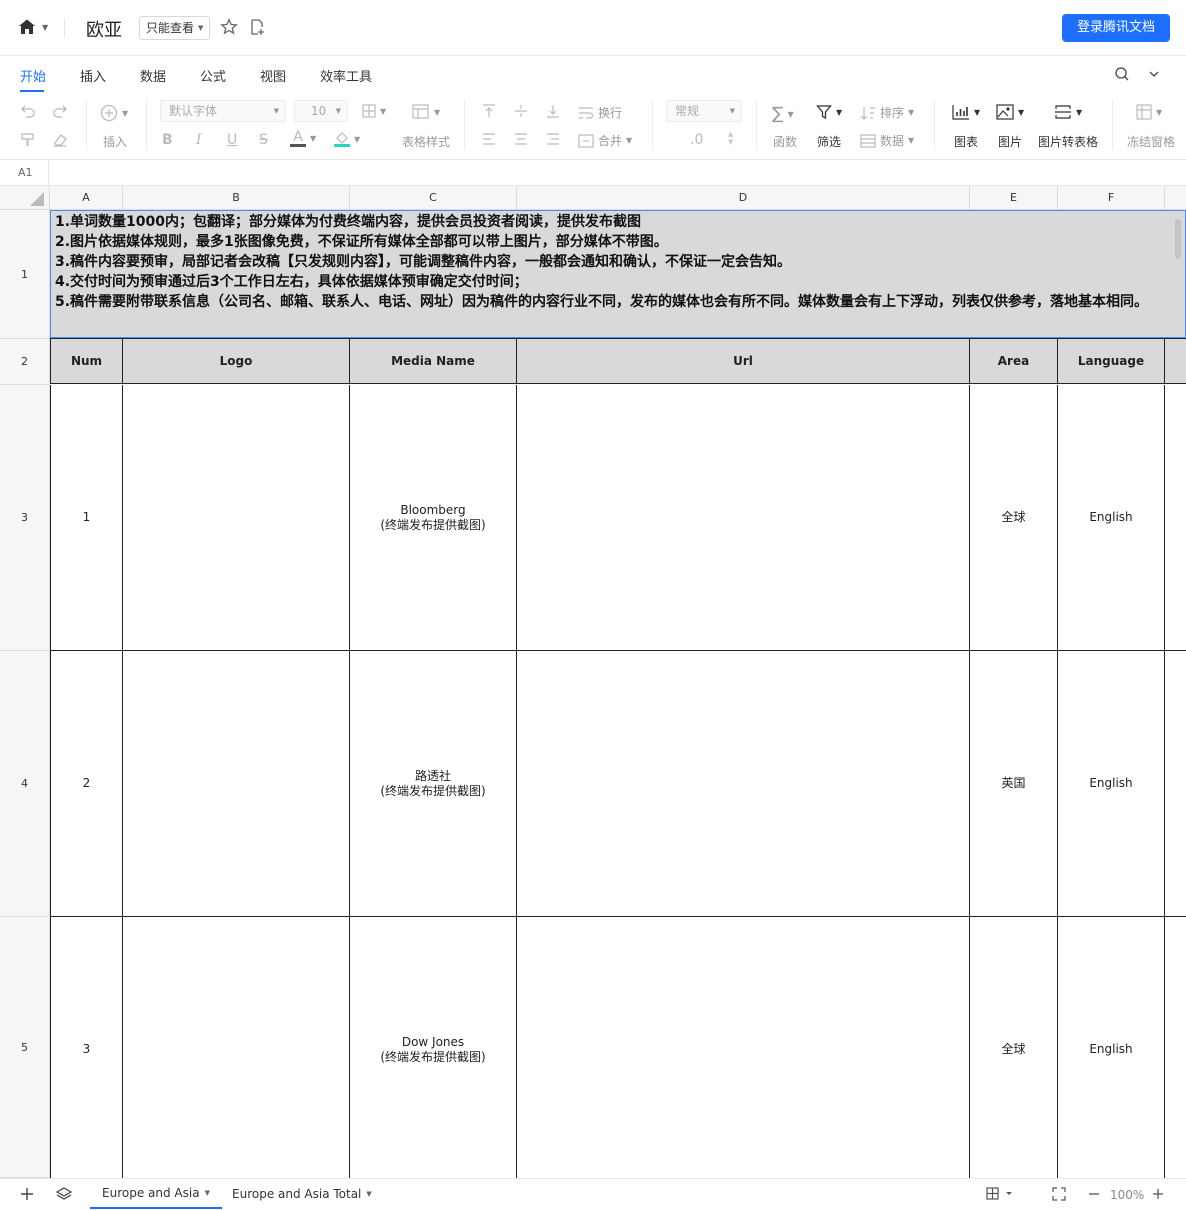 The width and height of the screenshot is (1186, 1210). What do you see at coordinates (1068, 112) in the screenshot?
I see `image-to-table-dropdown: ▼` at bounding box center [1068, 112].